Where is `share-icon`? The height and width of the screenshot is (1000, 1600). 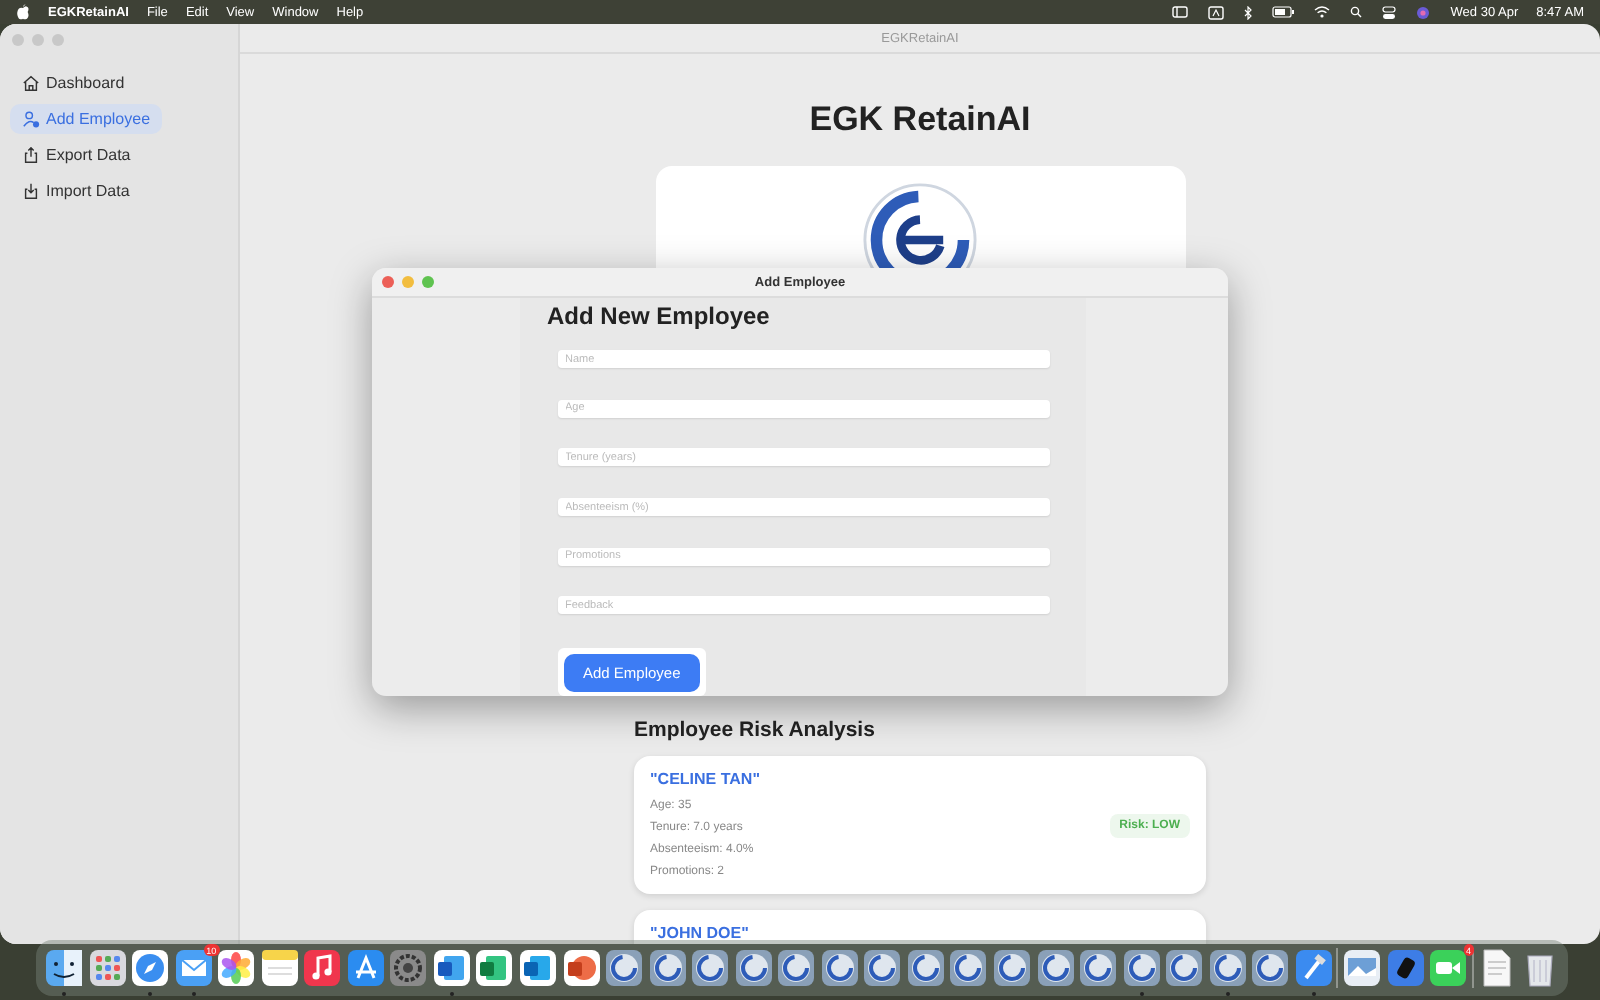 share-icon is located at coordinates (31, 155).